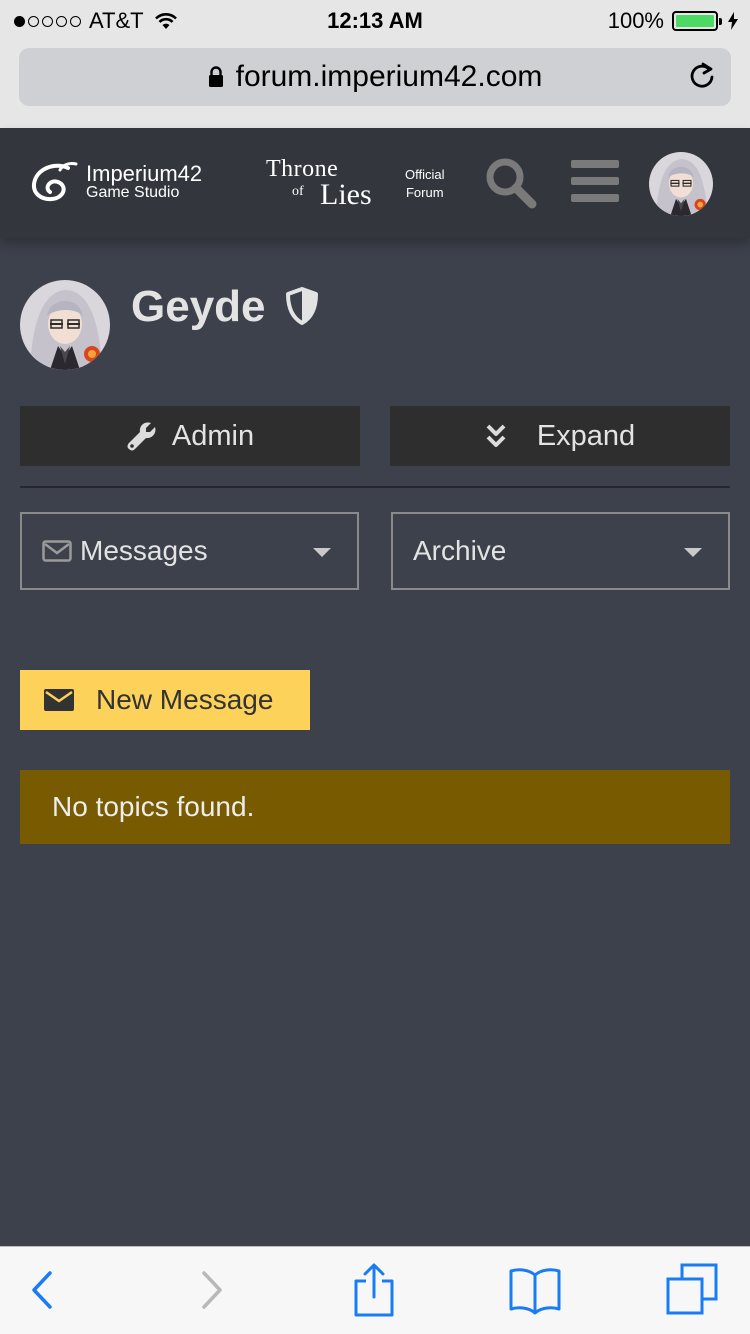 This screenshot has width=750, height=1334. Describe the element at coordinates (57, 551) in the screenshot. I see `envelope-outline-icon` at that location.